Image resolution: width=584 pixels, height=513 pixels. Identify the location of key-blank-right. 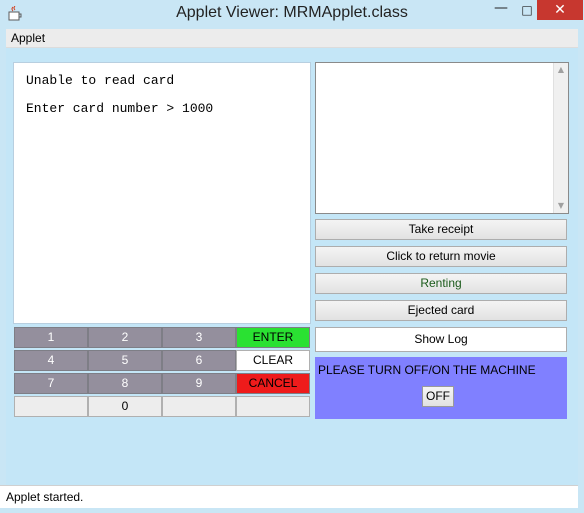
(273, 406).